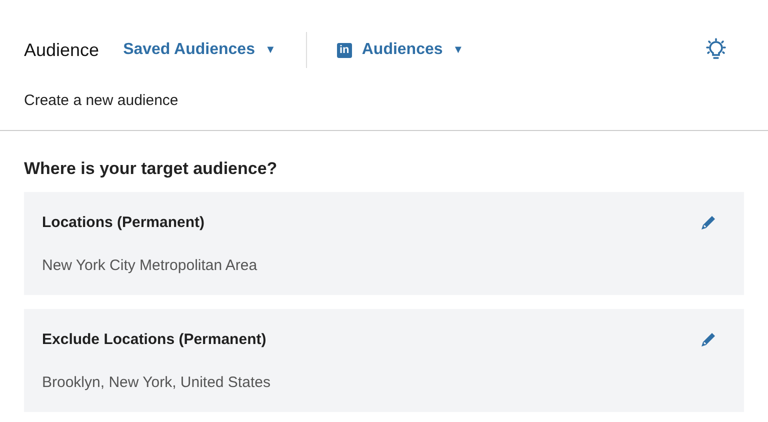  What do you see at coordinates (157, 382) in the screenshot?
I see `card-value: Brooklyn, New York, United States` at bounding box center [157, 382].